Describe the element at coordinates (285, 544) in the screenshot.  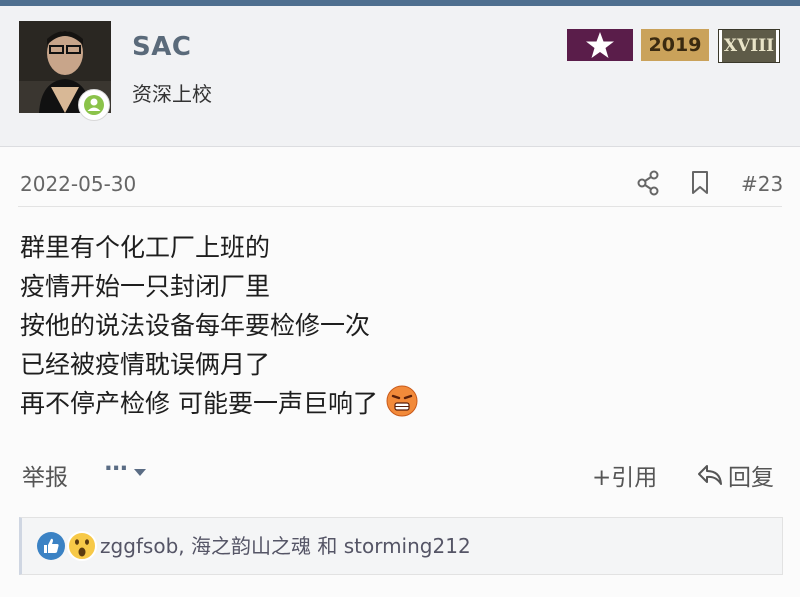
I see `likes-users: zggfsob, 海之韵山之魂 和 storming212` at that location.